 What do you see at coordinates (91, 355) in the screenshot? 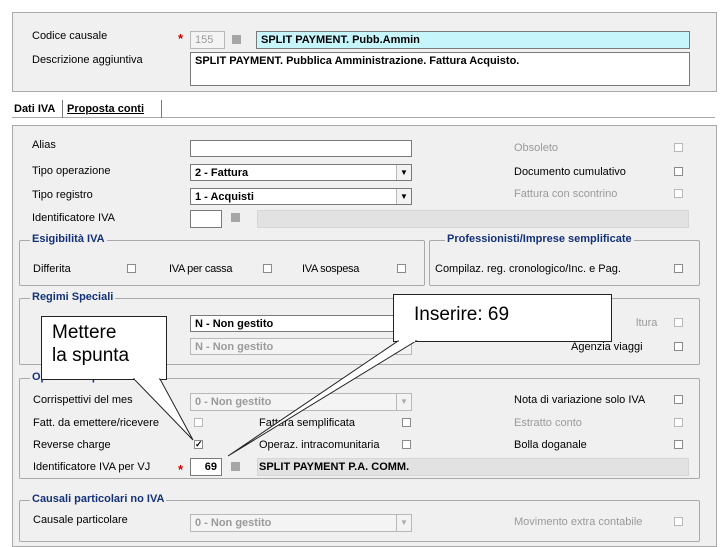
I see `callout-mettere-line2: la spunta` at bounding box center [91, 355].